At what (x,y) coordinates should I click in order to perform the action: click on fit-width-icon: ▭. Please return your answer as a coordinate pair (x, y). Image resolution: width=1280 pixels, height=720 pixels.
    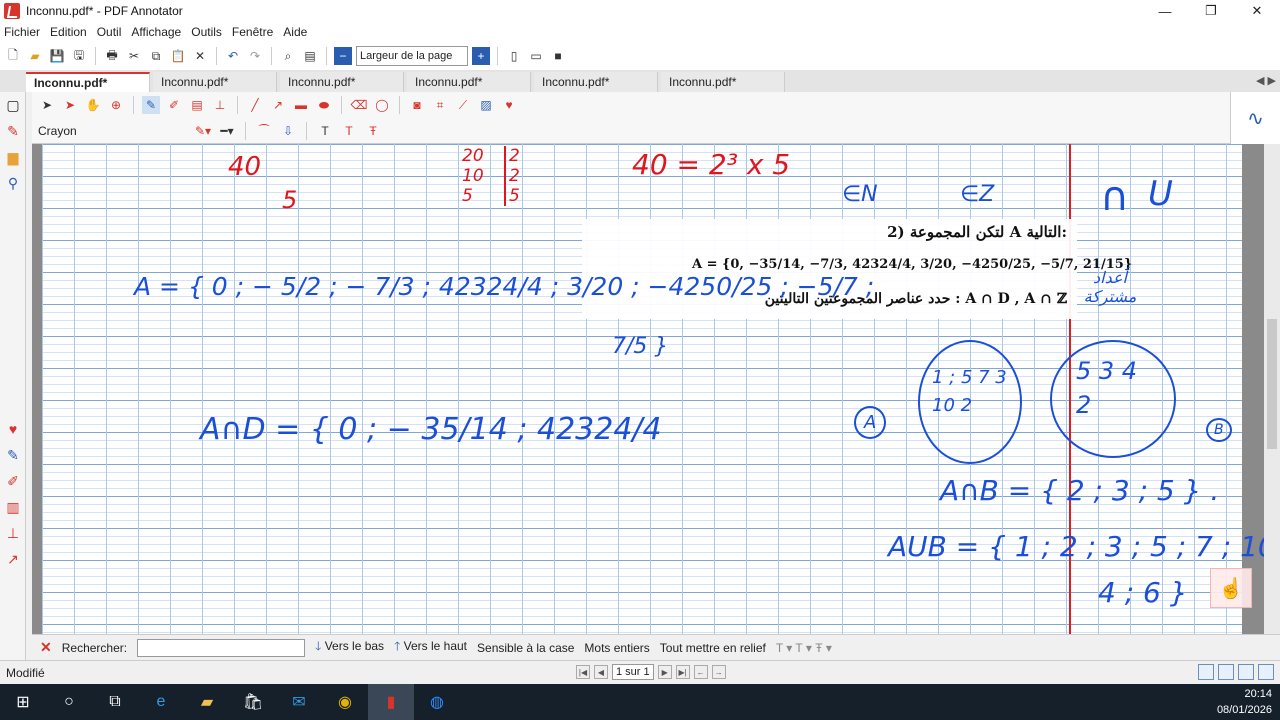
    Looking at the image, I should click on (536, 56).